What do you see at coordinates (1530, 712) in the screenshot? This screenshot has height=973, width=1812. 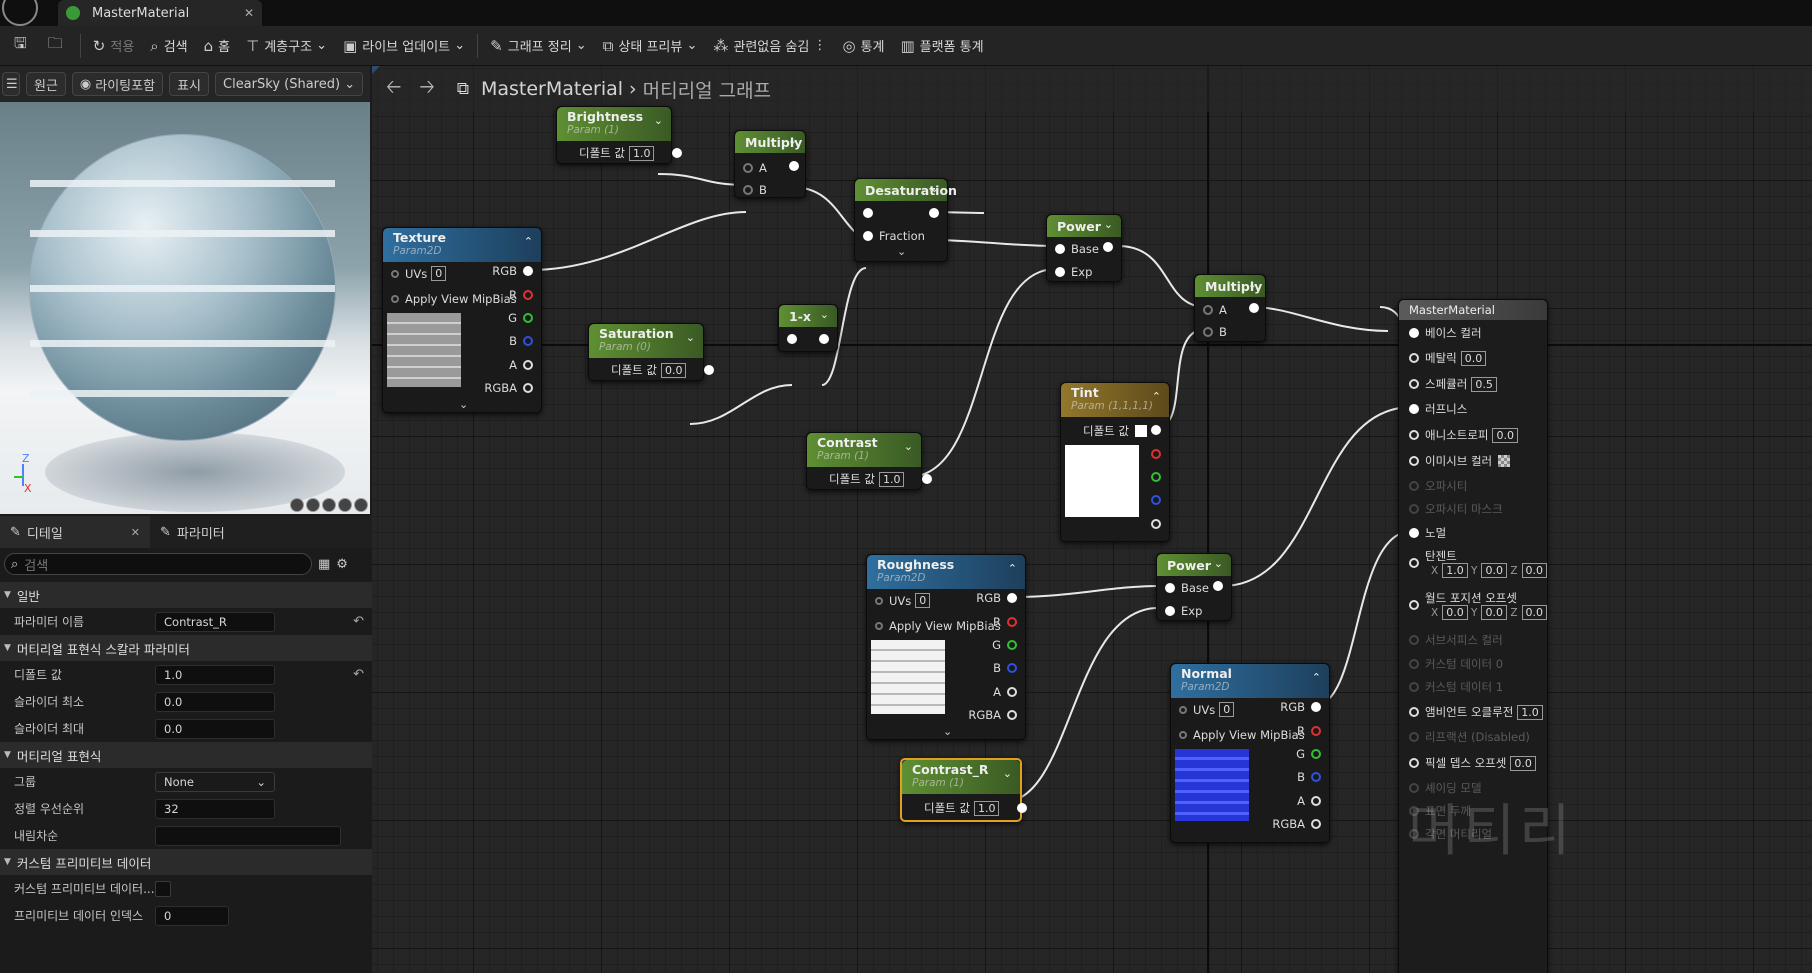 I see `pin-value-box: 1.0` at bounding box center [1530, 712].